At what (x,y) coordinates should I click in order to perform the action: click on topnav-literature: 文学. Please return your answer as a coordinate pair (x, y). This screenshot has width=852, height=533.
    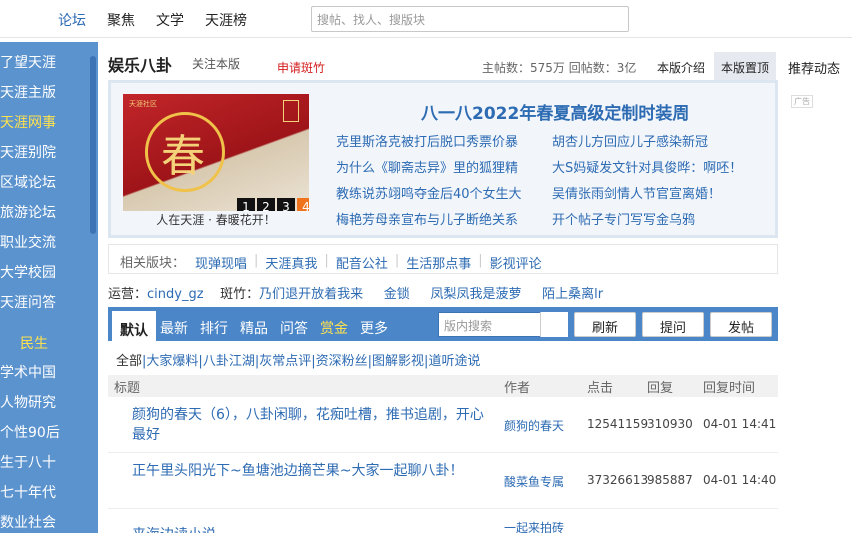
    Looking at the image, I should click on (170, 20).